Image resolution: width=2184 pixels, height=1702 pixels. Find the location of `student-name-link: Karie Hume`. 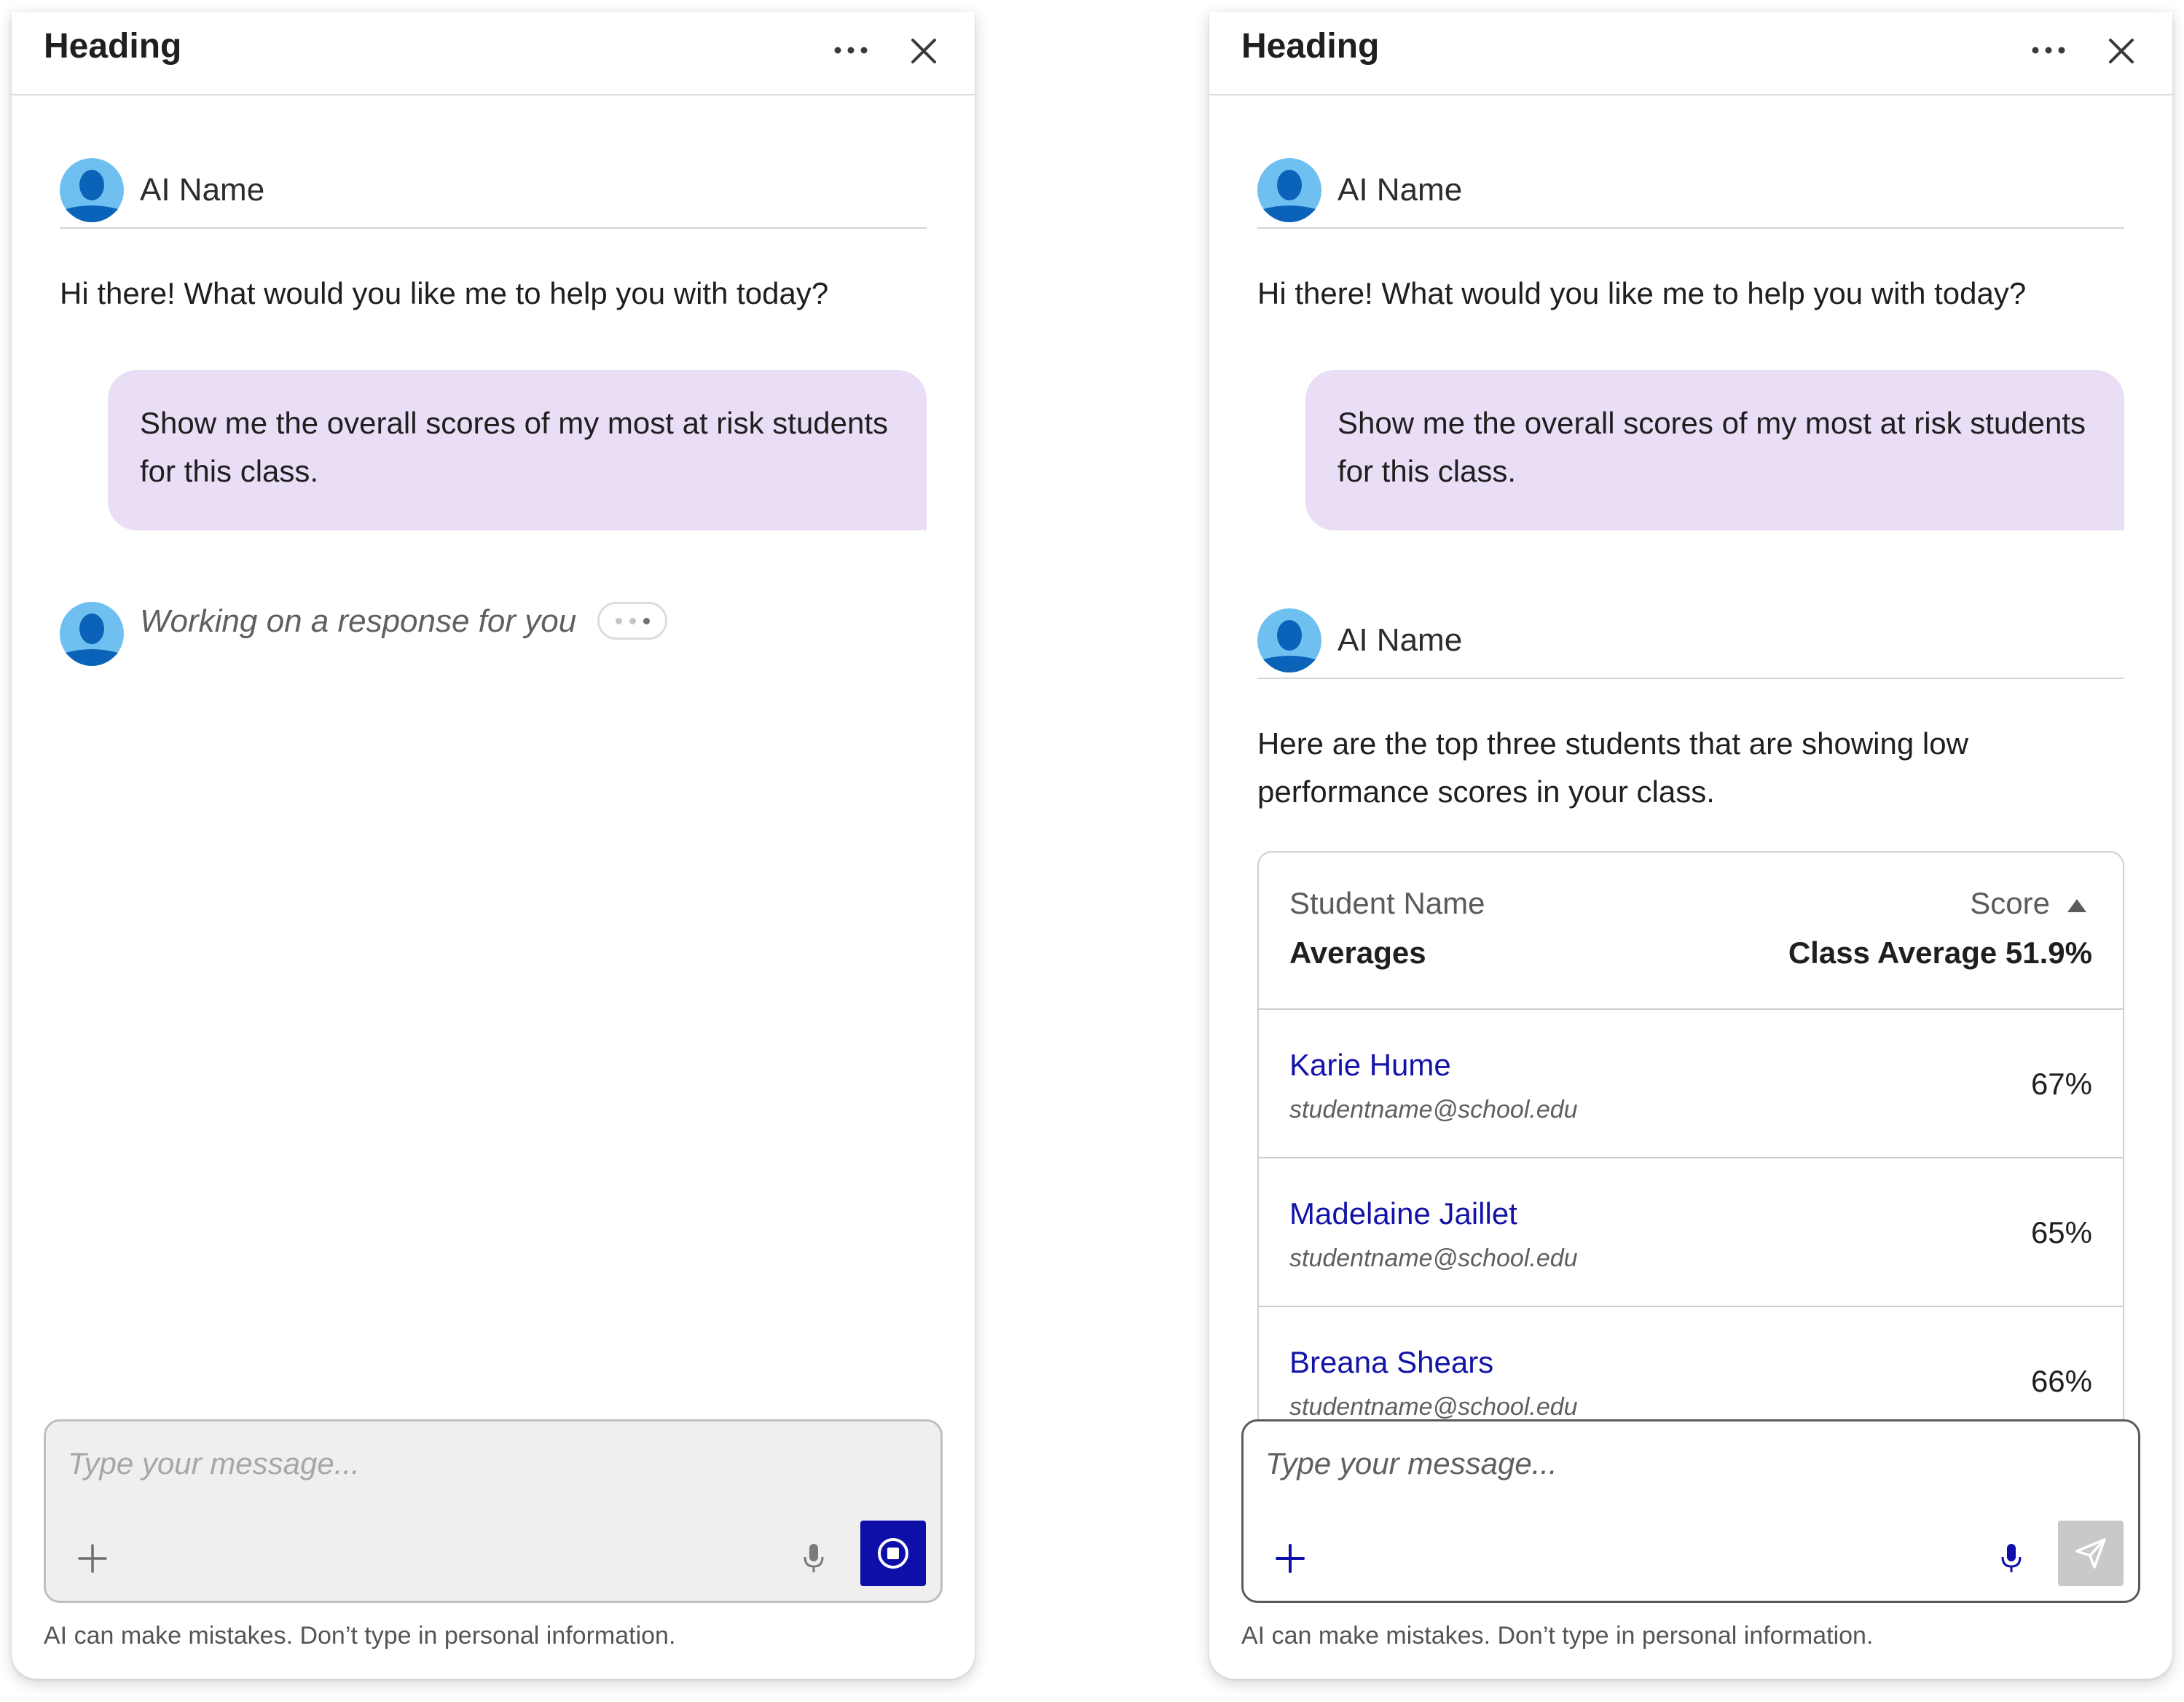

student-name-link: Karie Hume is located at coordinates (1370, 1066).